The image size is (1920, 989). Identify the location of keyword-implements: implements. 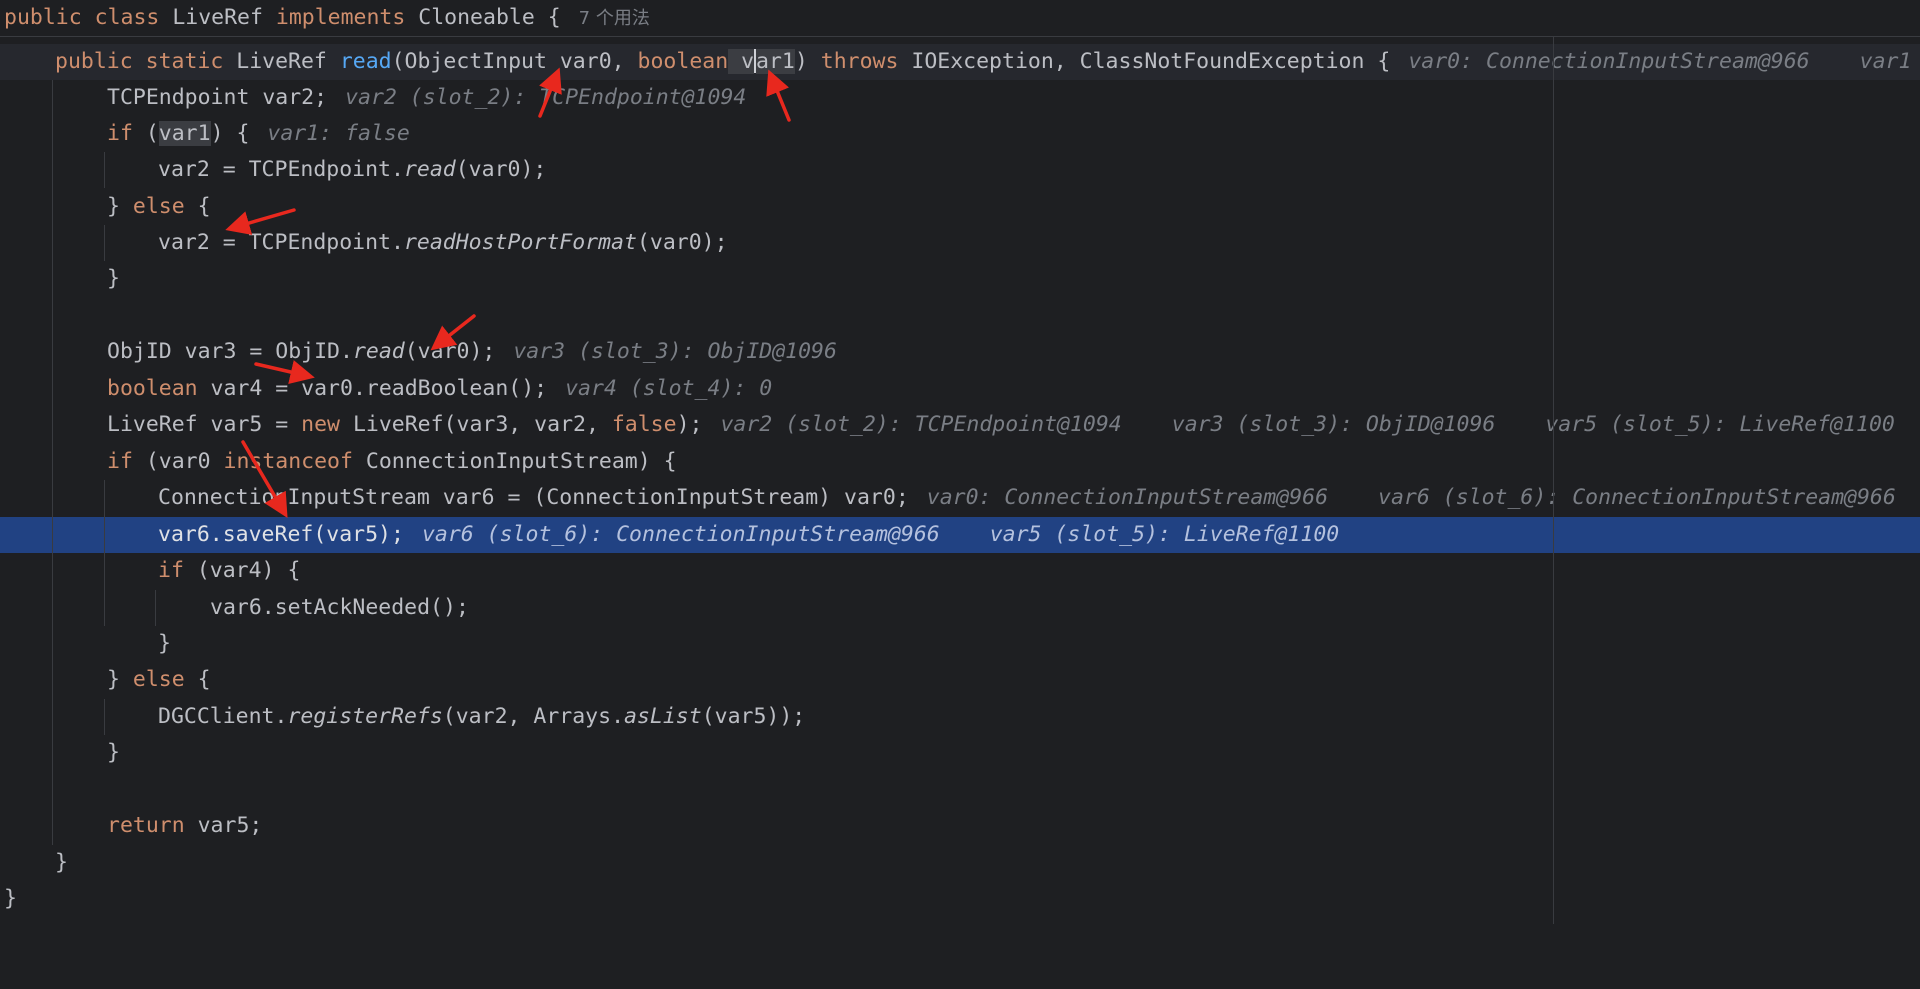
(340, 17).